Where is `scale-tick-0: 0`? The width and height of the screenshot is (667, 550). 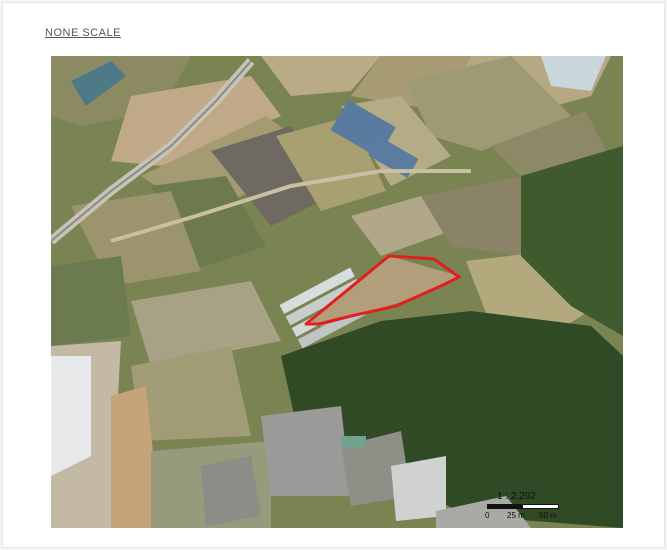 scale-tick-0: 0 is located at coordinates (487, 515).